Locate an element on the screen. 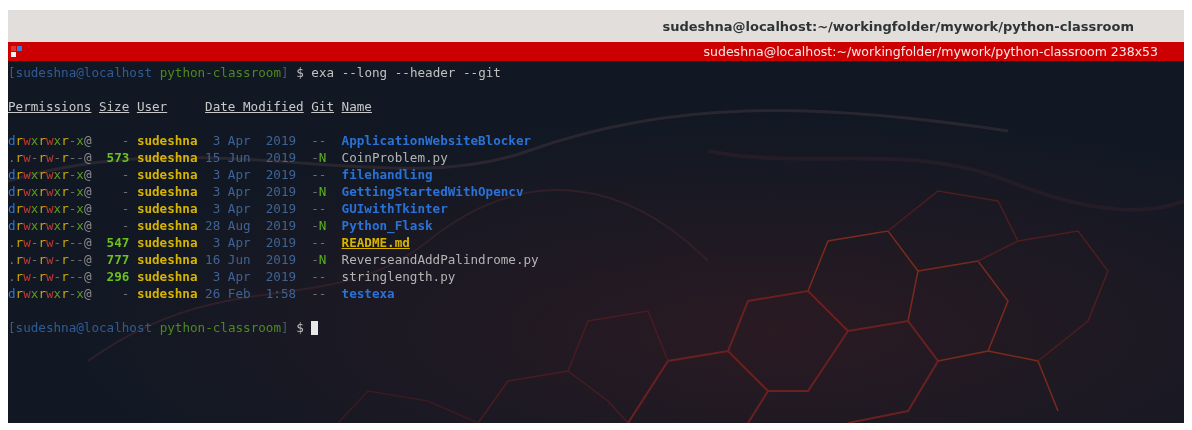 This screenshot has height=430, width=1192. column-header: Name is located at coordinates (356, 106).